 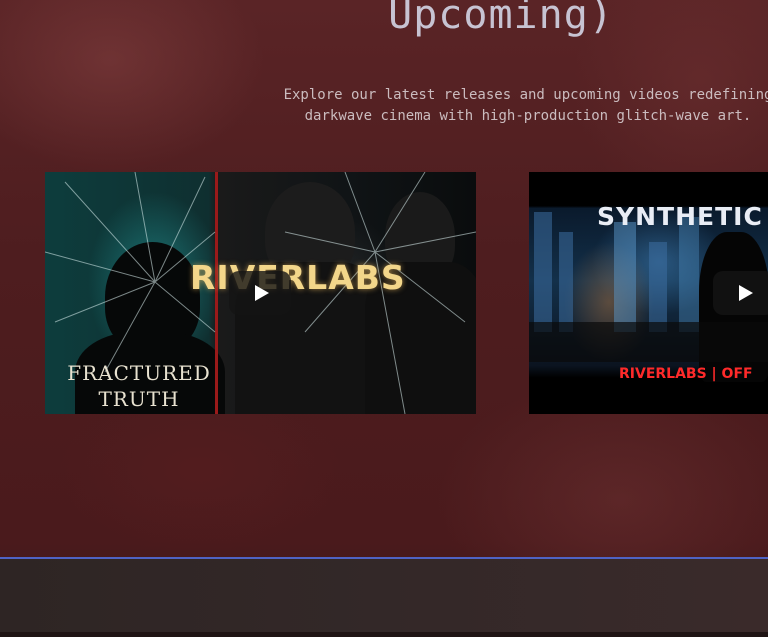 I want to click on thumbnail-caption-text: RIVERLABS | OFF, so click(x=686, y=374).